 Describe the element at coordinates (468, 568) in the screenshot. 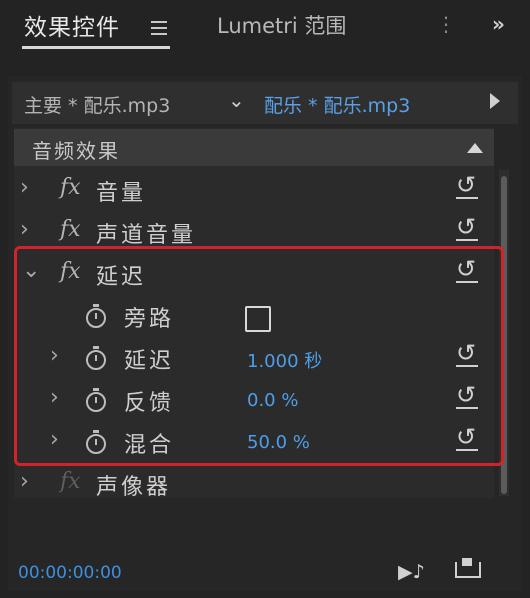

I see `export-icon` at that location.